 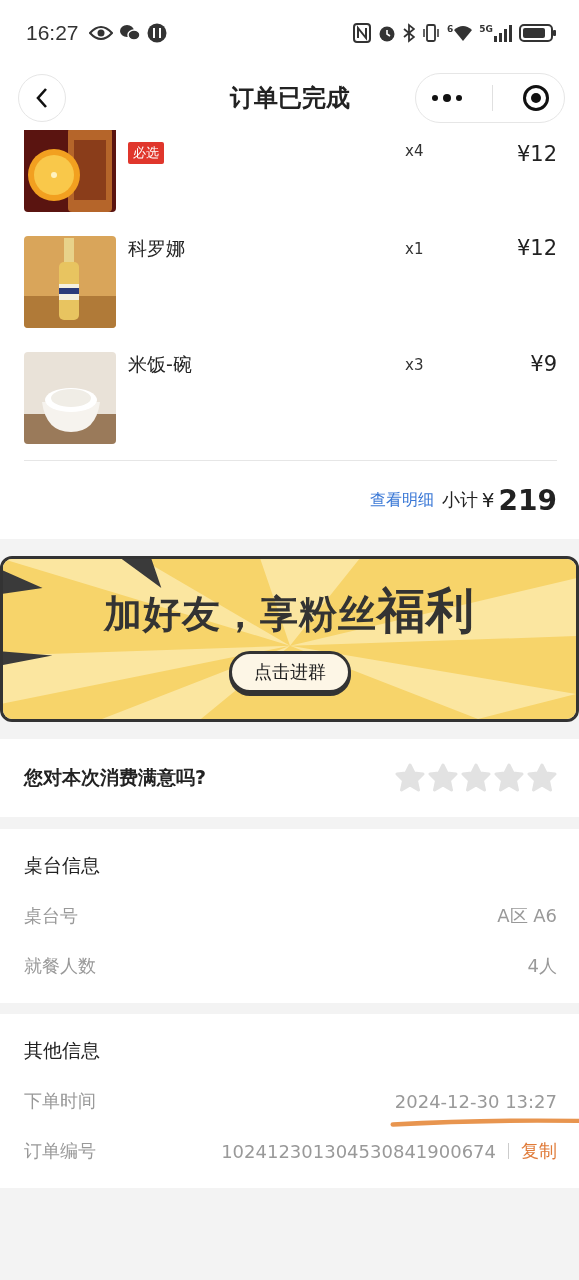 I want to click on back-icon, so click(x=42, y=98).